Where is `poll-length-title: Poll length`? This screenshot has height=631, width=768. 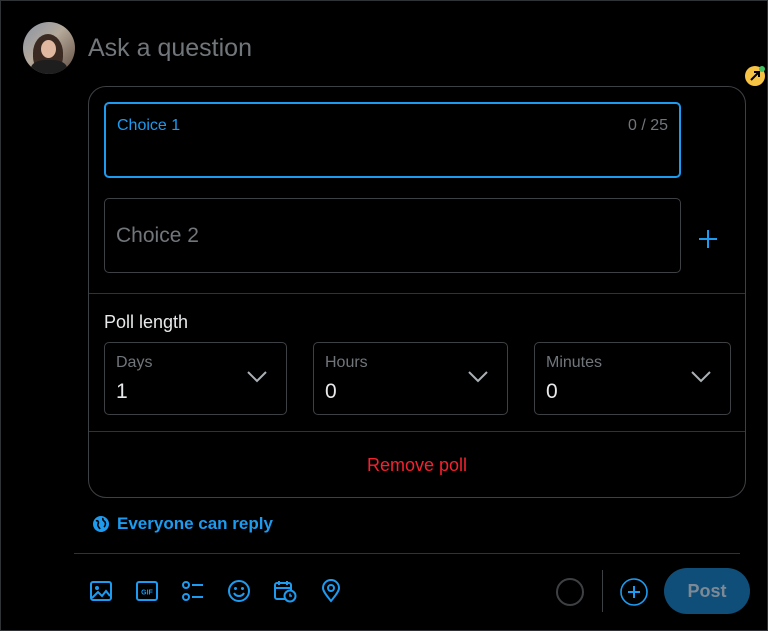
poll-length-title: Poll length is located at coordinates (146, 322).